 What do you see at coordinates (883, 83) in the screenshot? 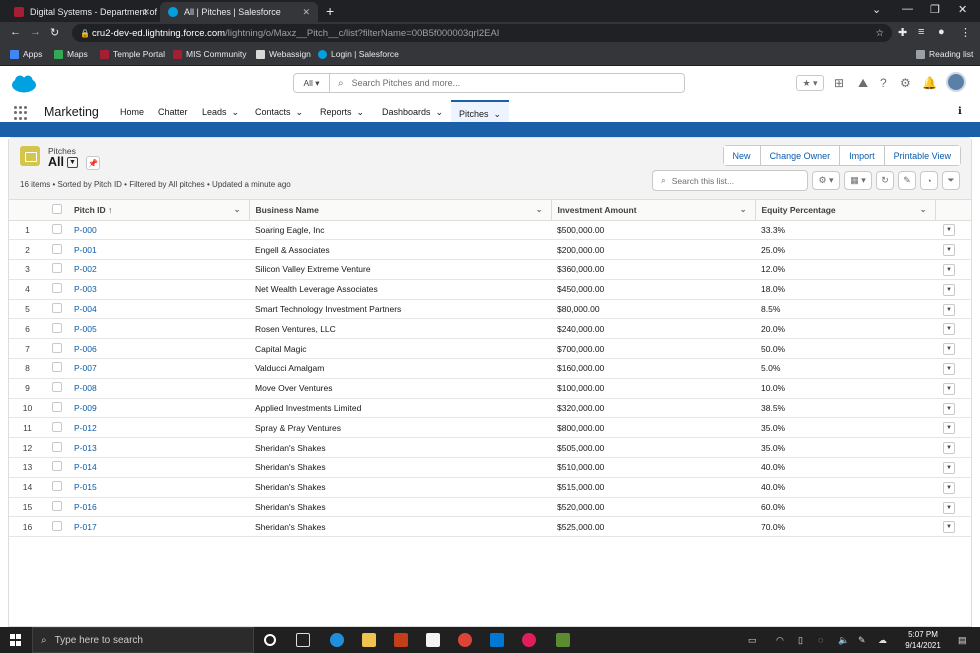
I see `help-icon: ?` at bounding box center [883, 83].